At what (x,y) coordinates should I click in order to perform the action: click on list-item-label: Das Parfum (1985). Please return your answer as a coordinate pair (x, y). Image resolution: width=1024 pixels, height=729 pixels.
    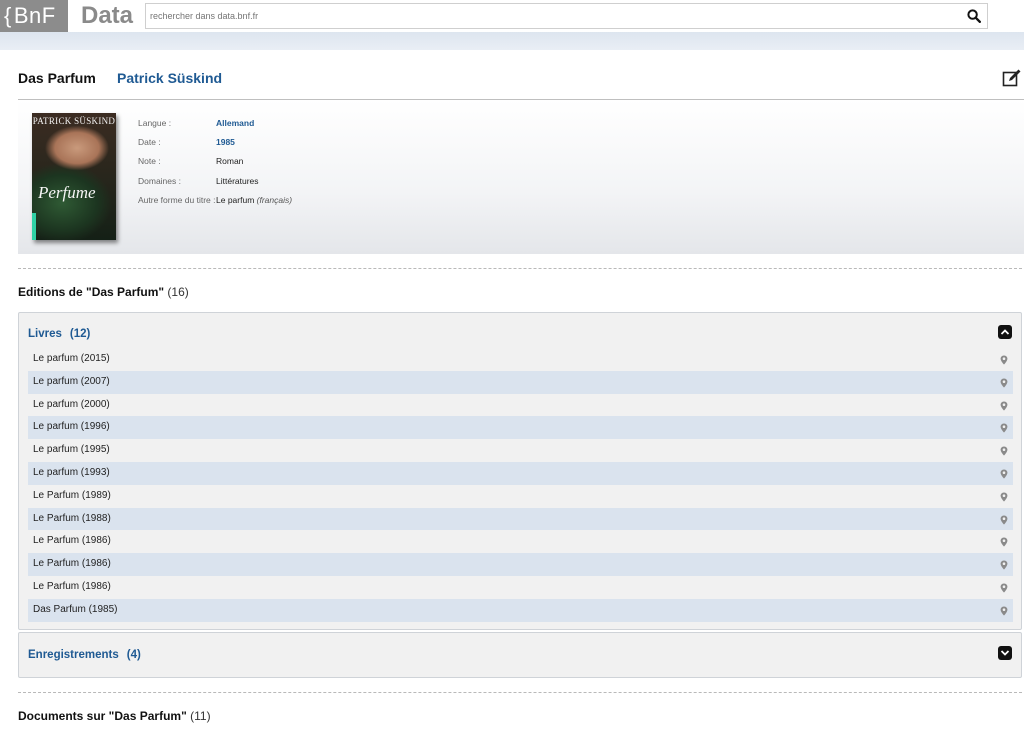
    Looking at the image, I should click on (75, 609).